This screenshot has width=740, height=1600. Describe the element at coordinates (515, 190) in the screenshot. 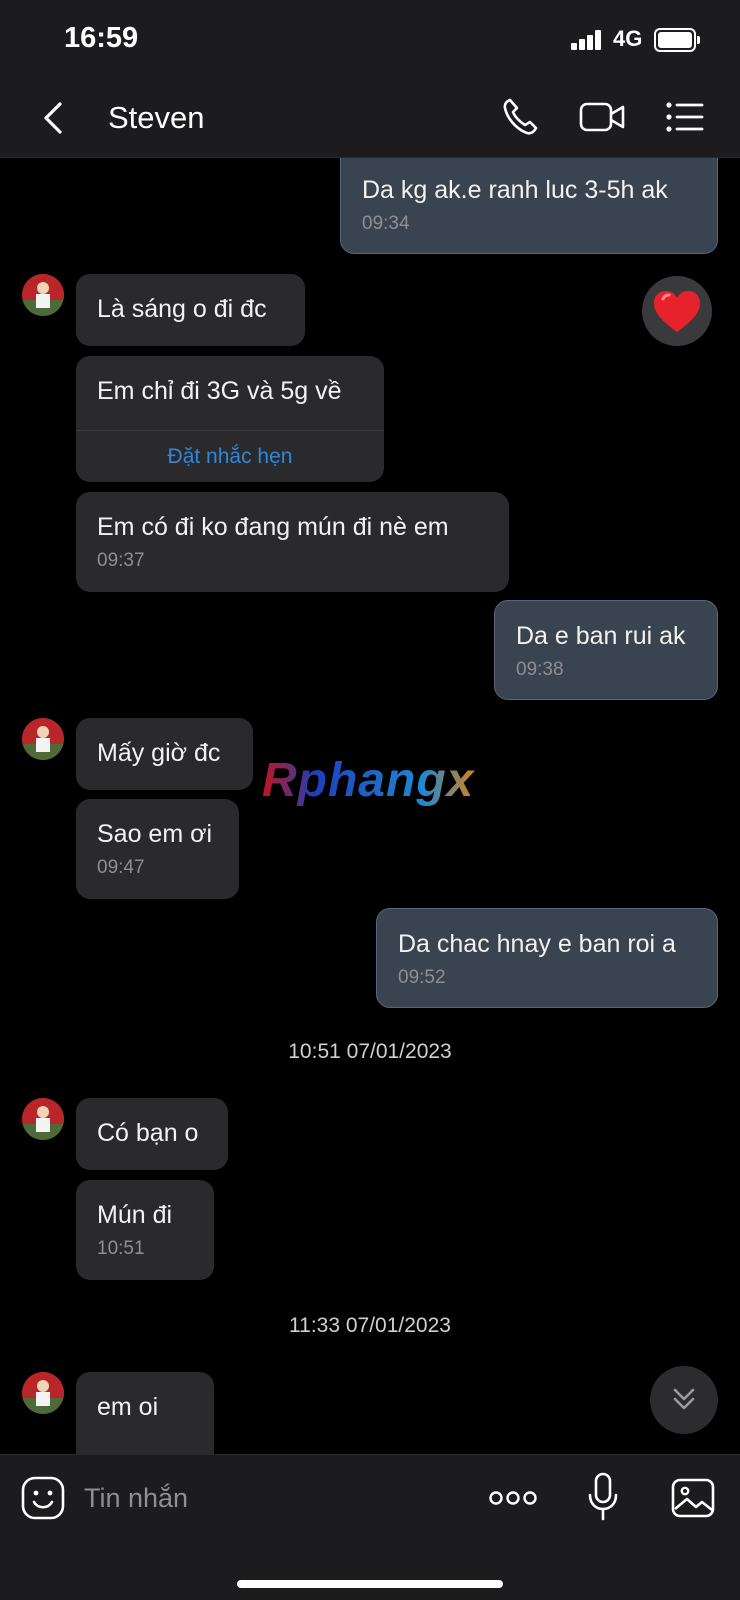

I see `message-text: Da kg ak.e ranh luc 3-5h ak` at that location.